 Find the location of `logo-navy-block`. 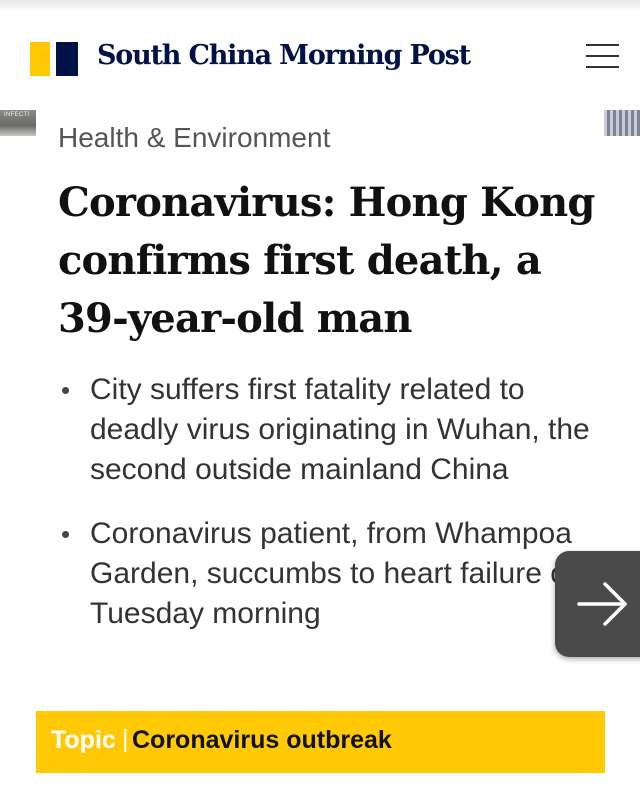

logo-navy-block is located at coordinates (67, 59).